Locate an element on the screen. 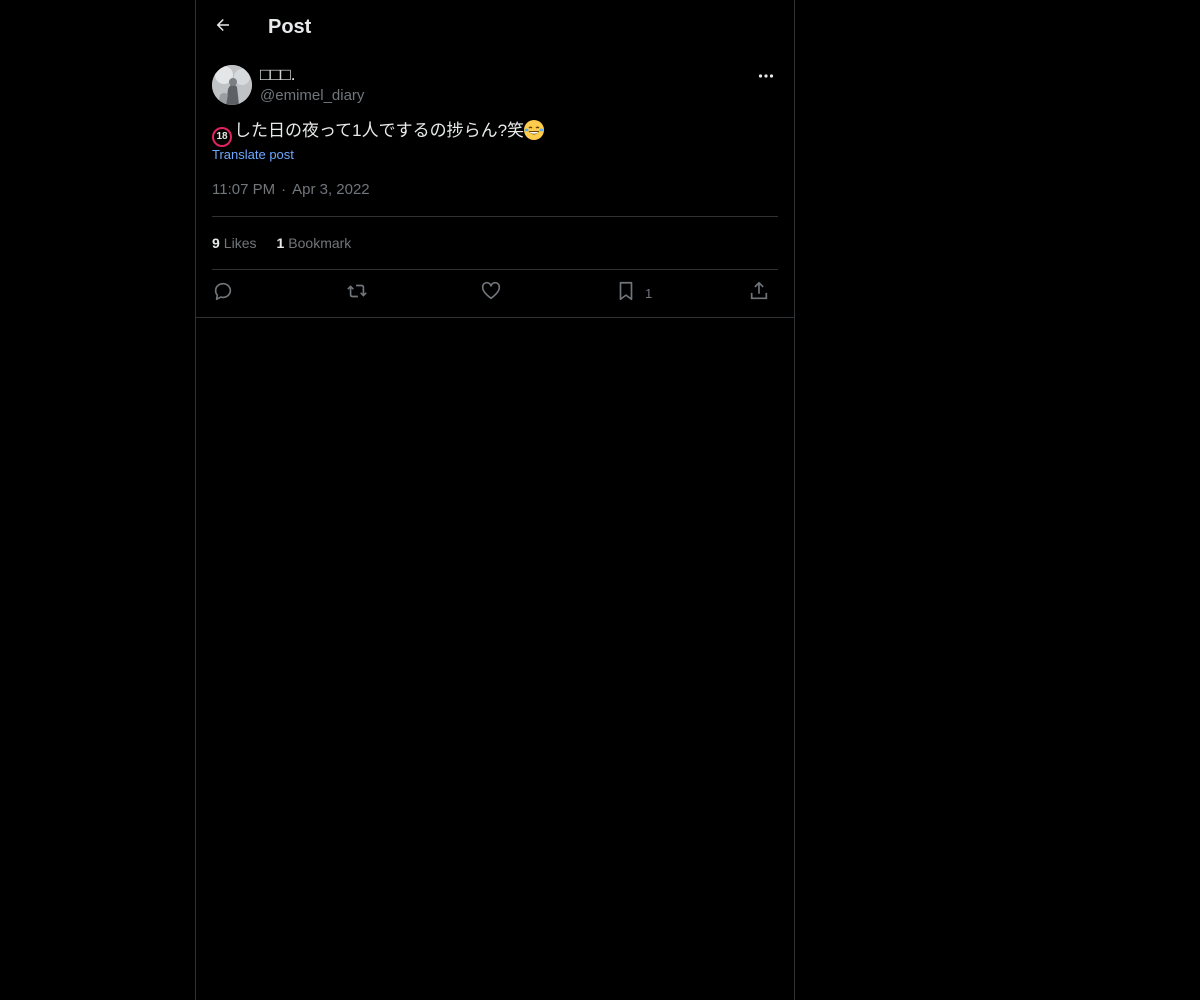  heart-icon is located at coordinates (491, 293).